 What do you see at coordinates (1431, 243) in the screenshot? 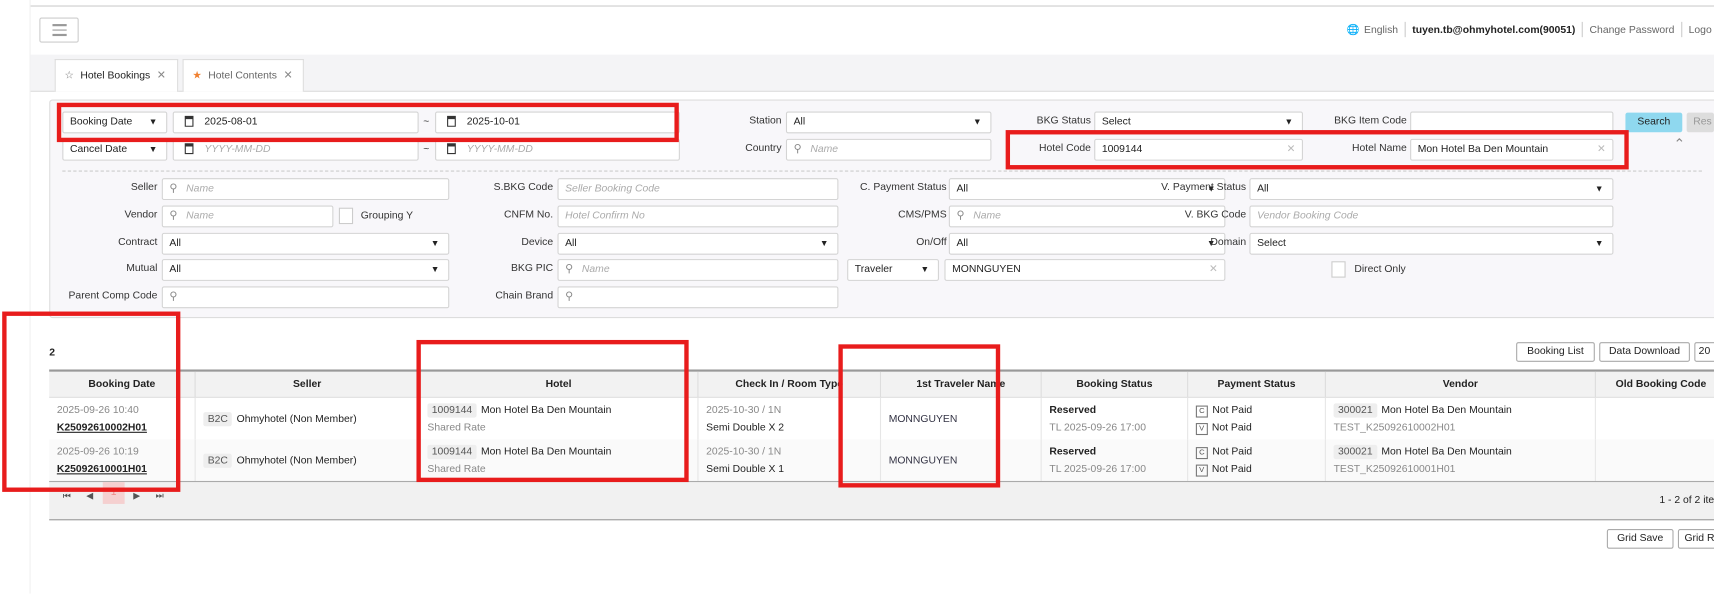
I see `domain-select: Select` at bounding box center [1431, 243].